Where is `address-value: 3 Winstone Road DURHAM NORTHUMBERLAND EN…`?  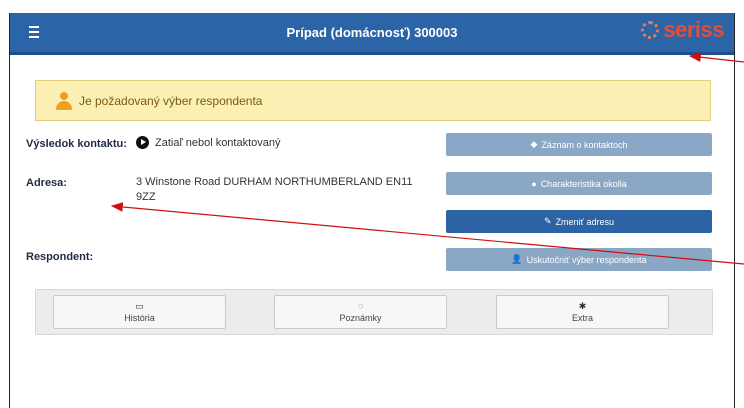 address-value: 3 Winstone Road DURHAM NORTHUMBERLAND EN… is located at coordinates (274, 190).